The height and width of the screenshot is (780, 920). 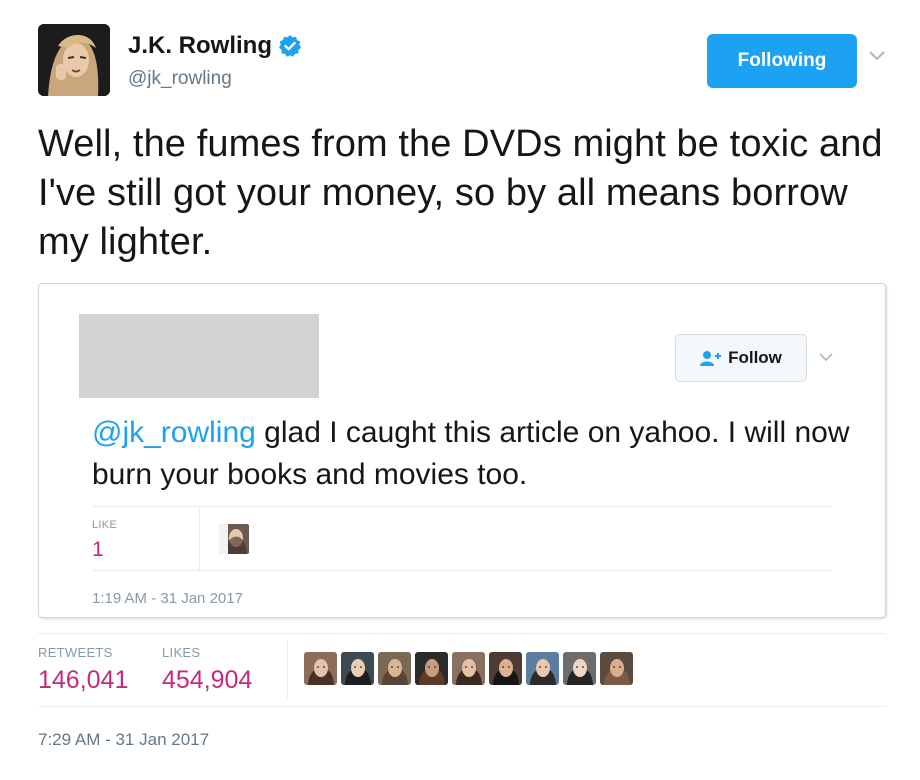 I want to click on following-button: Following, so click(x=782, y=61).